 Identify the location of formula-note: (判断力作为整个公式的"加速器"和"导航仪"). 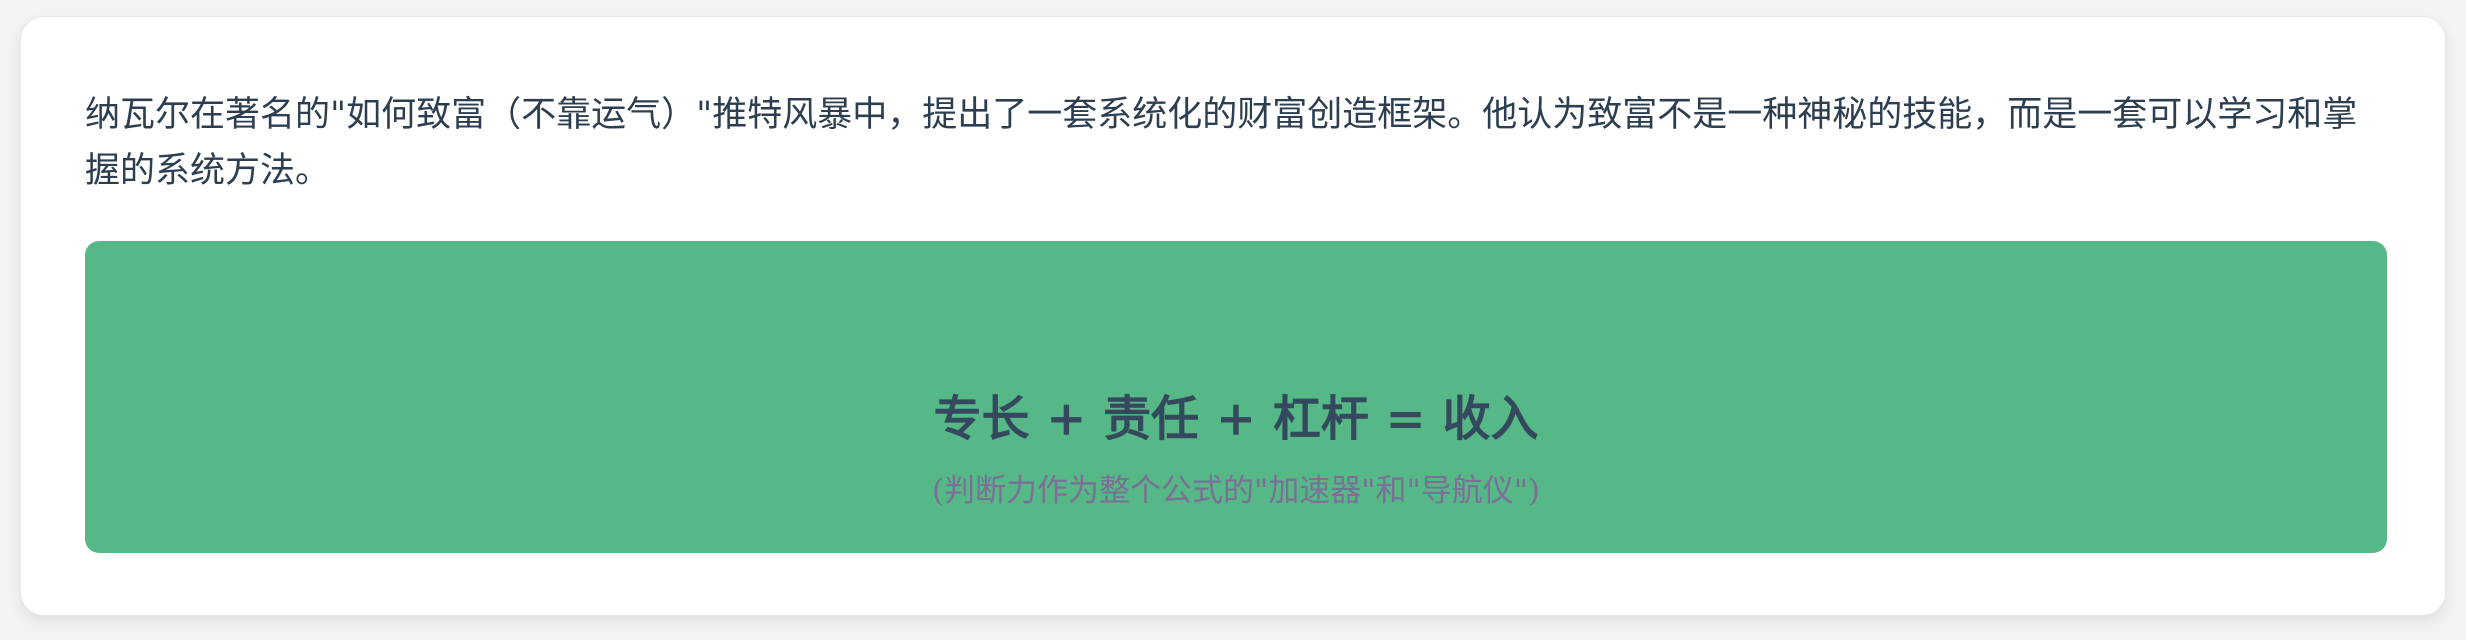
(1236, 491).